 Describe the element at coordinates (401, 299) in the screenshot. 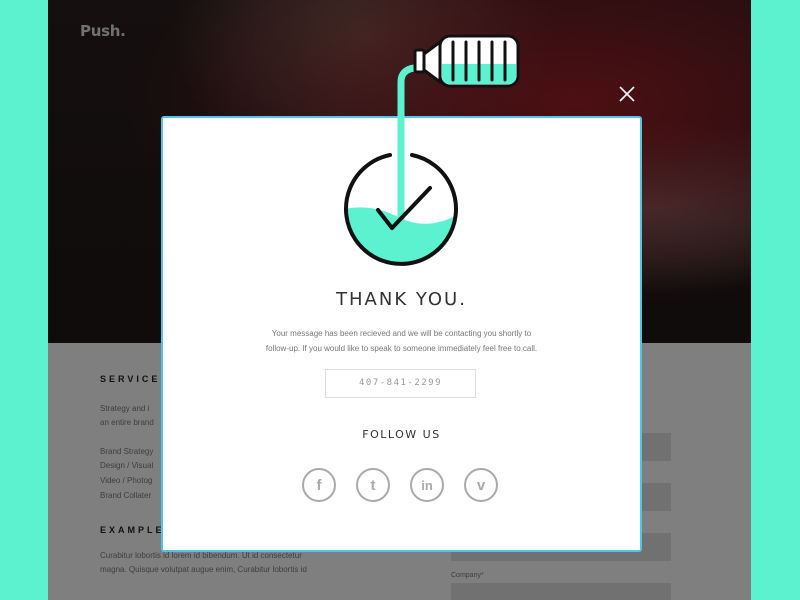

I see `modal-title: THANK YOU.` at that location.